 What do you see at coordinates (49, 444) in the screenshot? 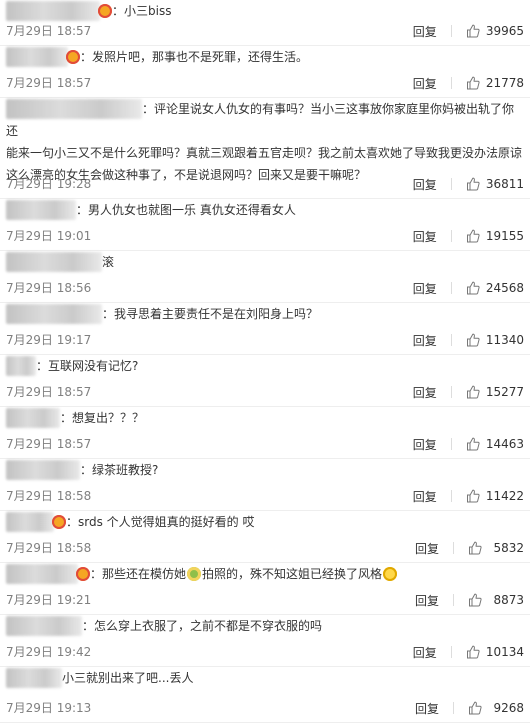
I see `comment-timestamp: 7月29日 18:57` at bounding box center [49, 444].